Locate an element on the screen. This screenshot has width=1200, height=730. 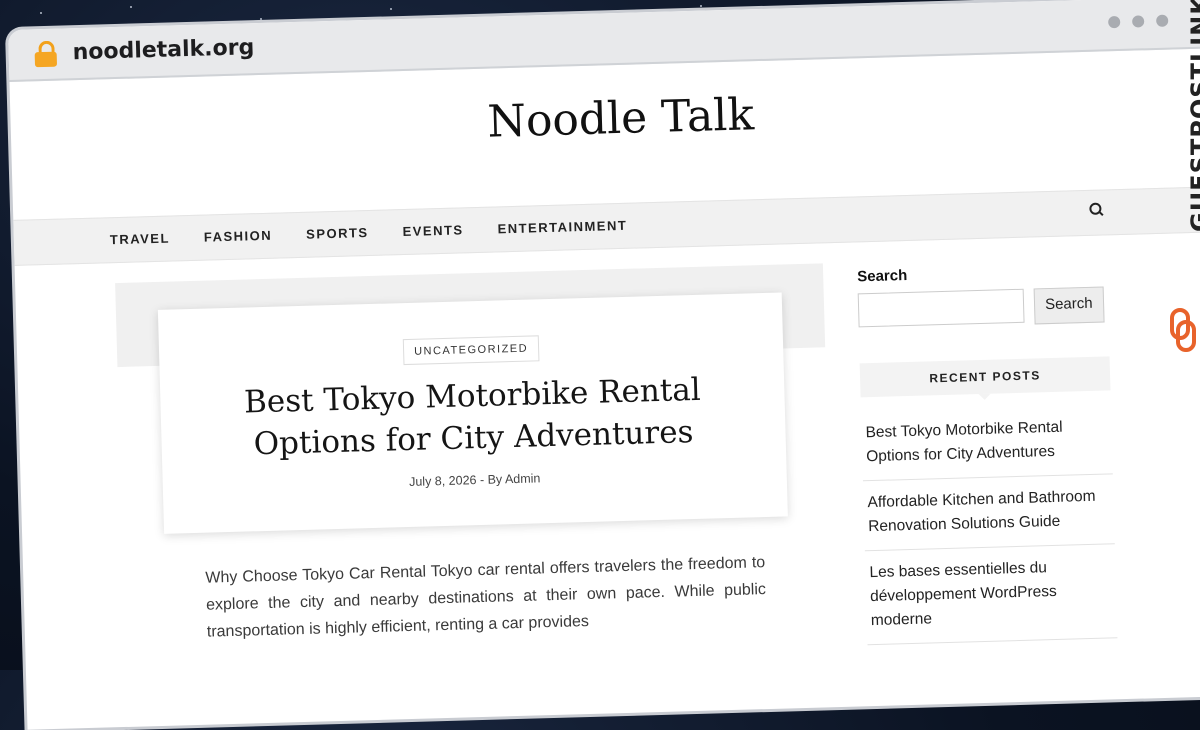
search-button: Search is located at coordinates (1069, 305).